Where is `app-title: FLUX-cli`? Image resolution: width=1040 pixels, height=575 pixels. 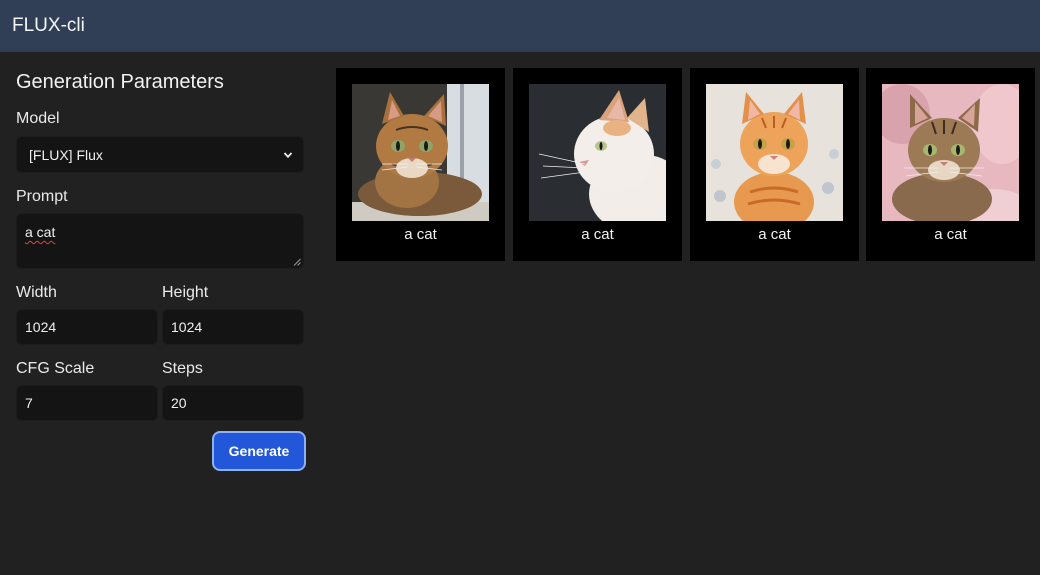 app-title: FLUX-cli is located at coordinates (48, 25).